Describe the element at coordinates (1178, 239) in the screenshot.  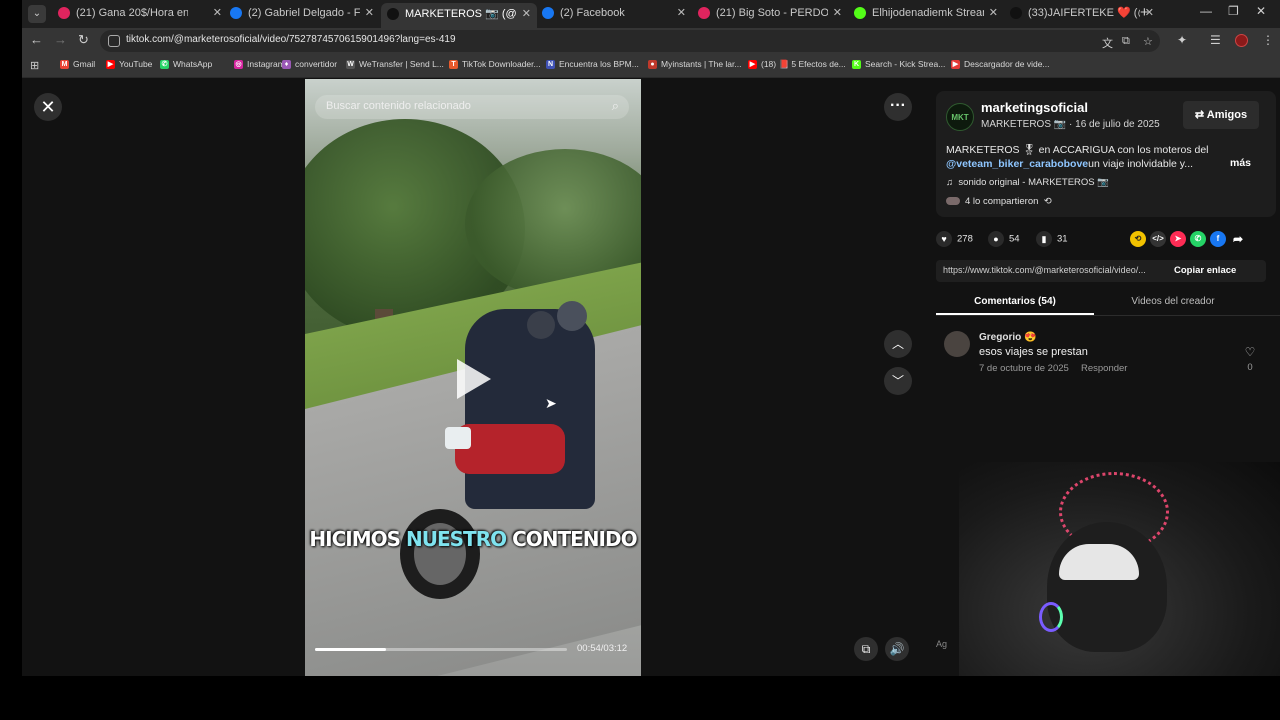
I see `send-to-friends-icon: ➤` at that location.